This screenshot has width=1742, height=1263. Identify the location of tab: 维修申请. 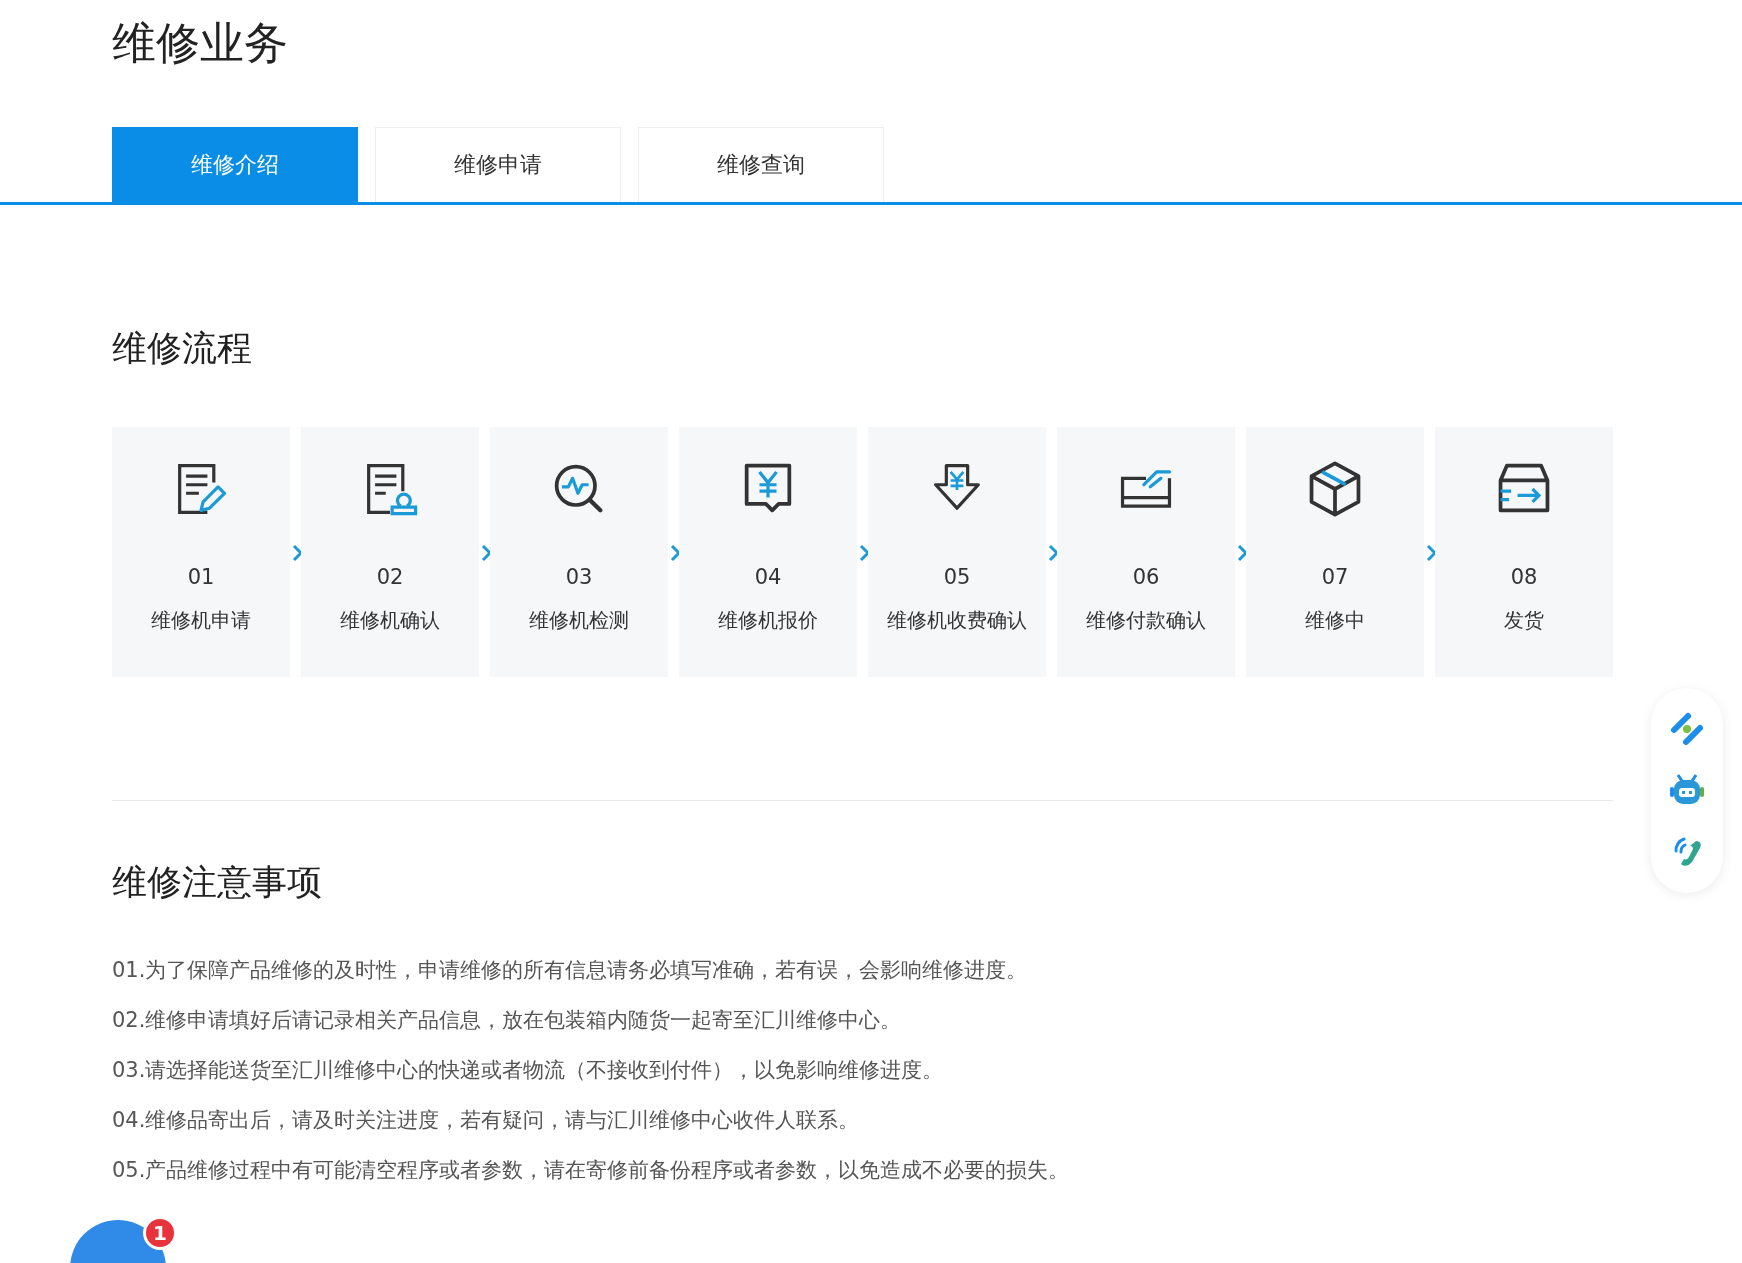
(498, 164).